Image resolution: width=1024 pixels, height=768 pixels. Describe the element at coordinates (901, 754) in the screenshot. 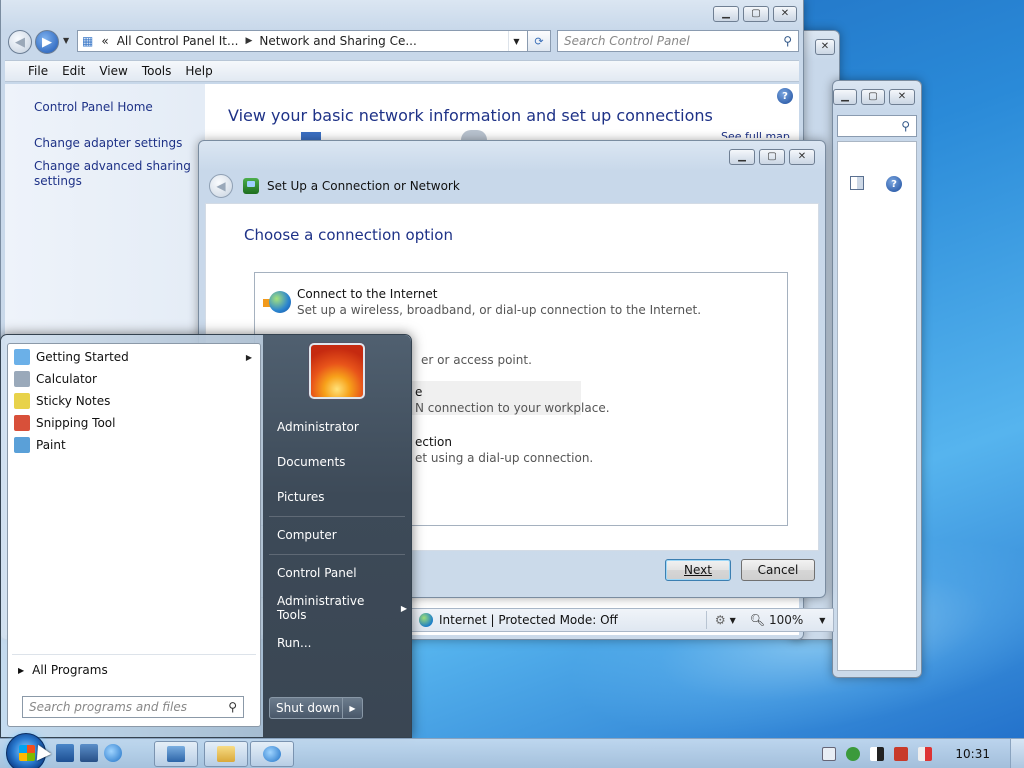

I see `network-disconnected-icon` at that location.